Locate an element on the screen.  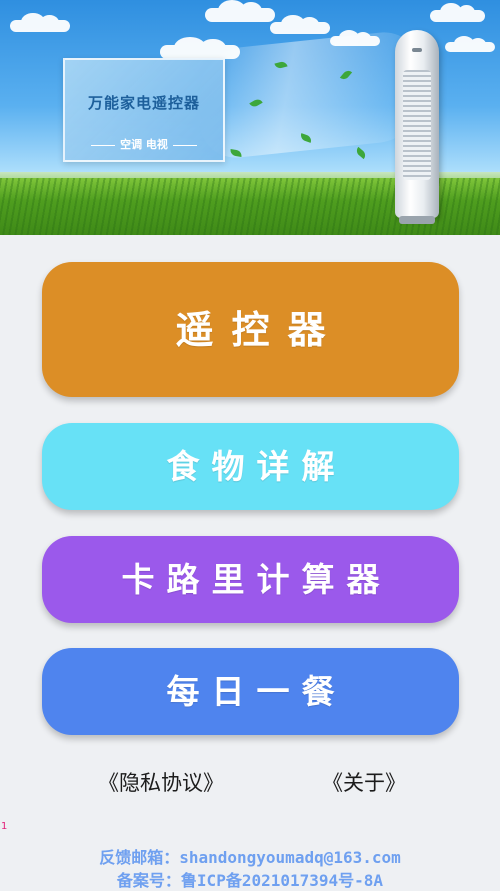
food-details-button: 食物详解 is located at coordinates (250, 466).